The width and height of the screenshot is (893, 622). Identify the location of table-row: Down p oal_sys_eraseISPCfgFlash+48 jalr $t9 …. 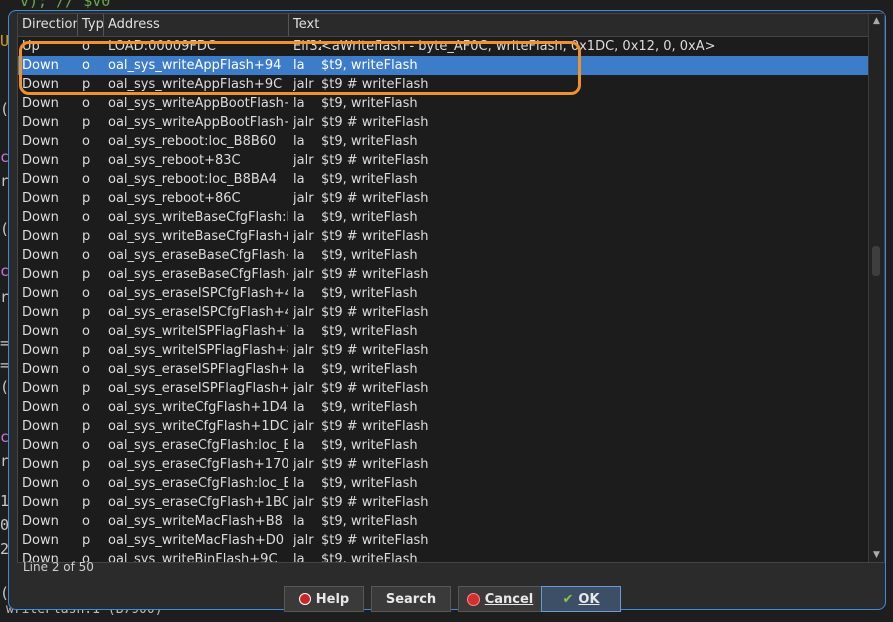
(444, 312).